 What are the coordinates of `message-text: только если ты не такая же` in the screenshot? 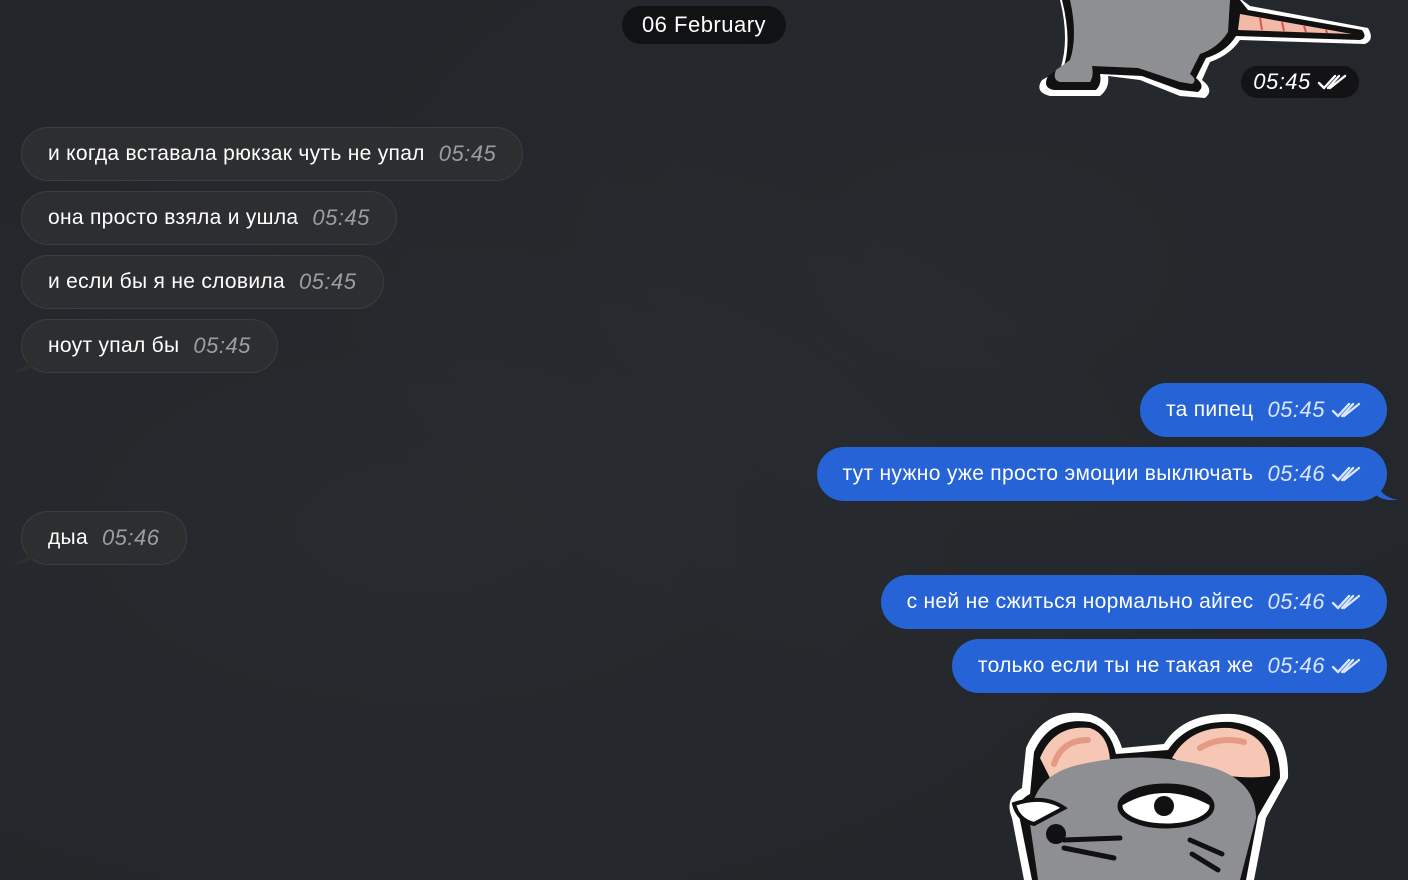 It's located at (1115, 665).